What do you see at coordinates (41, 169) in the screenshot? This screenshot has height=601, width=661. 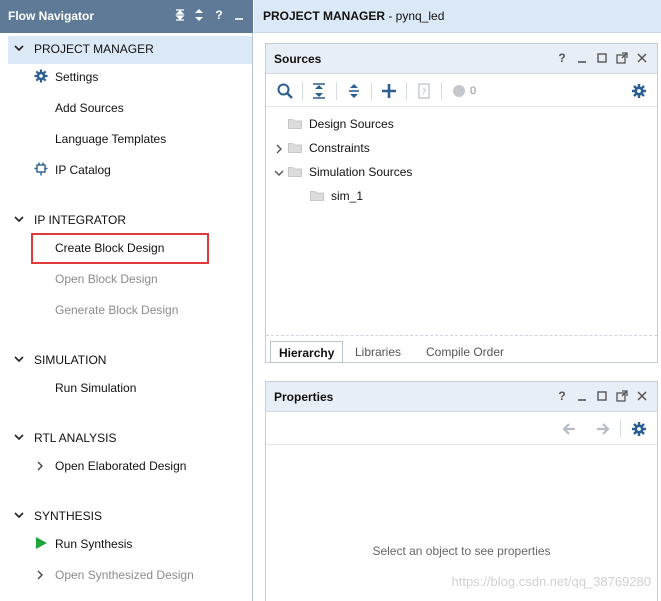 I see `plug-icon` at bounding box center [41, 169].